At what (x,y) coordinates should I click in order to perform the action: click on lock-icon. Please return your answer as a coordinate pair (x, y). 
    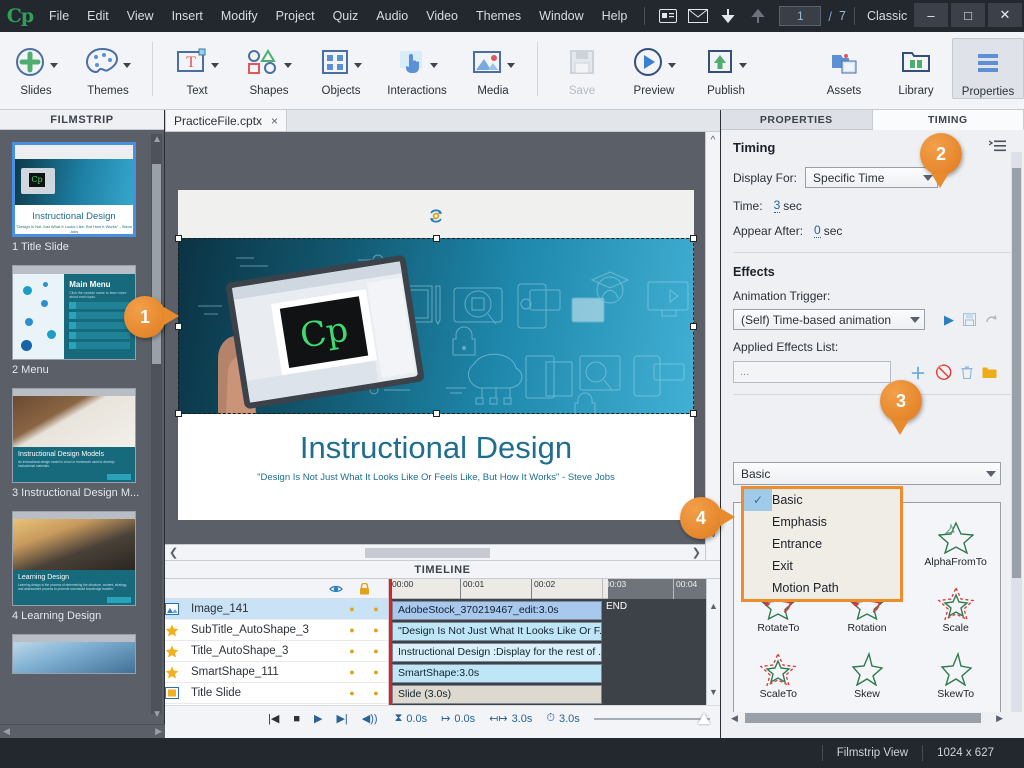
    Looking at the image, I should click on (364, 588).